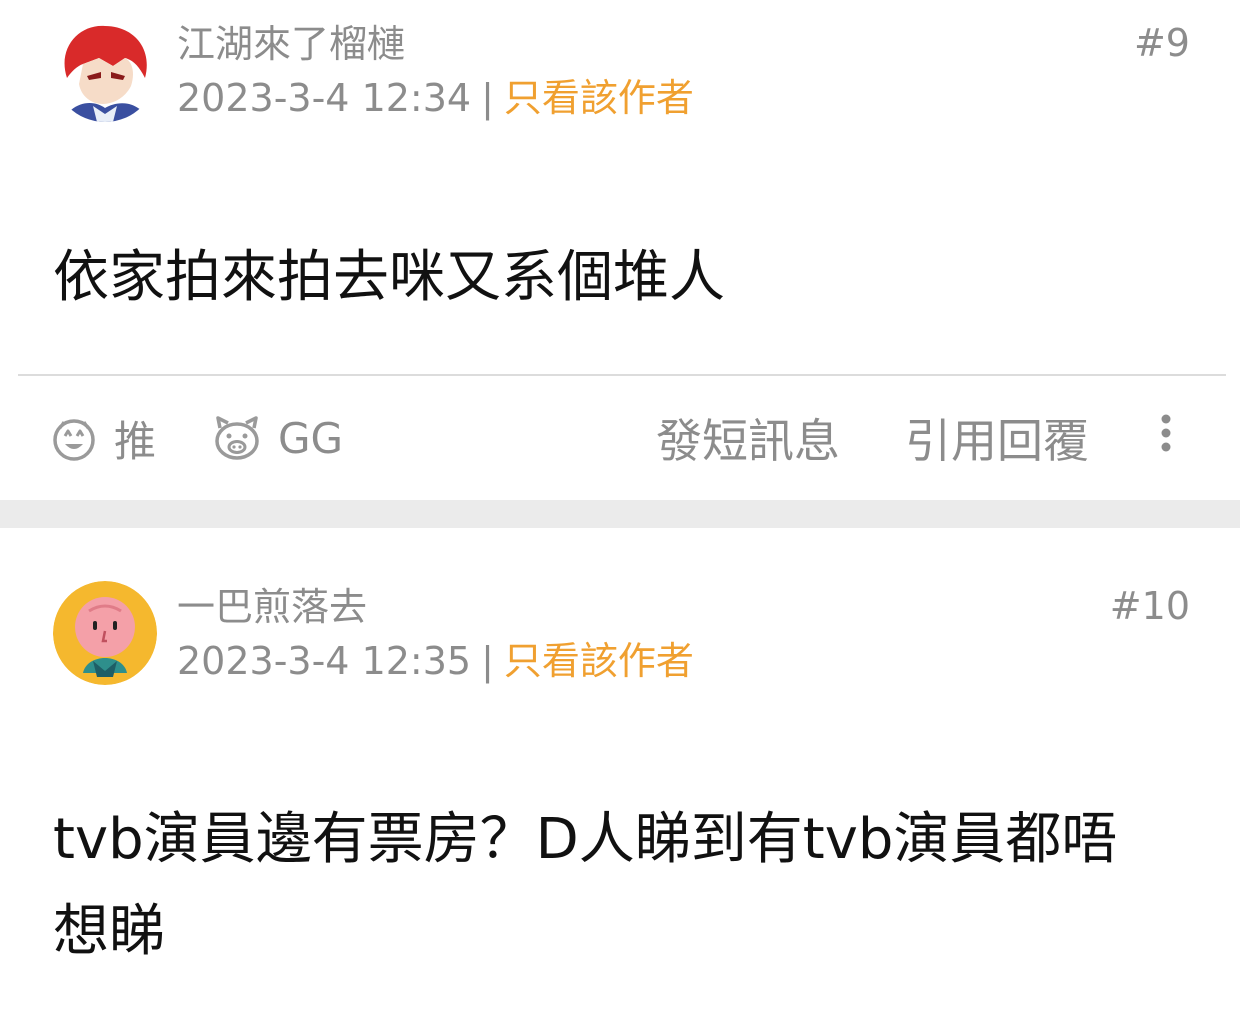 The height and width of the screenshot is (1029, 1240). I want to click on post-meta: 2023-3-4 12:35 | 只看該作者, so click(435, 661).